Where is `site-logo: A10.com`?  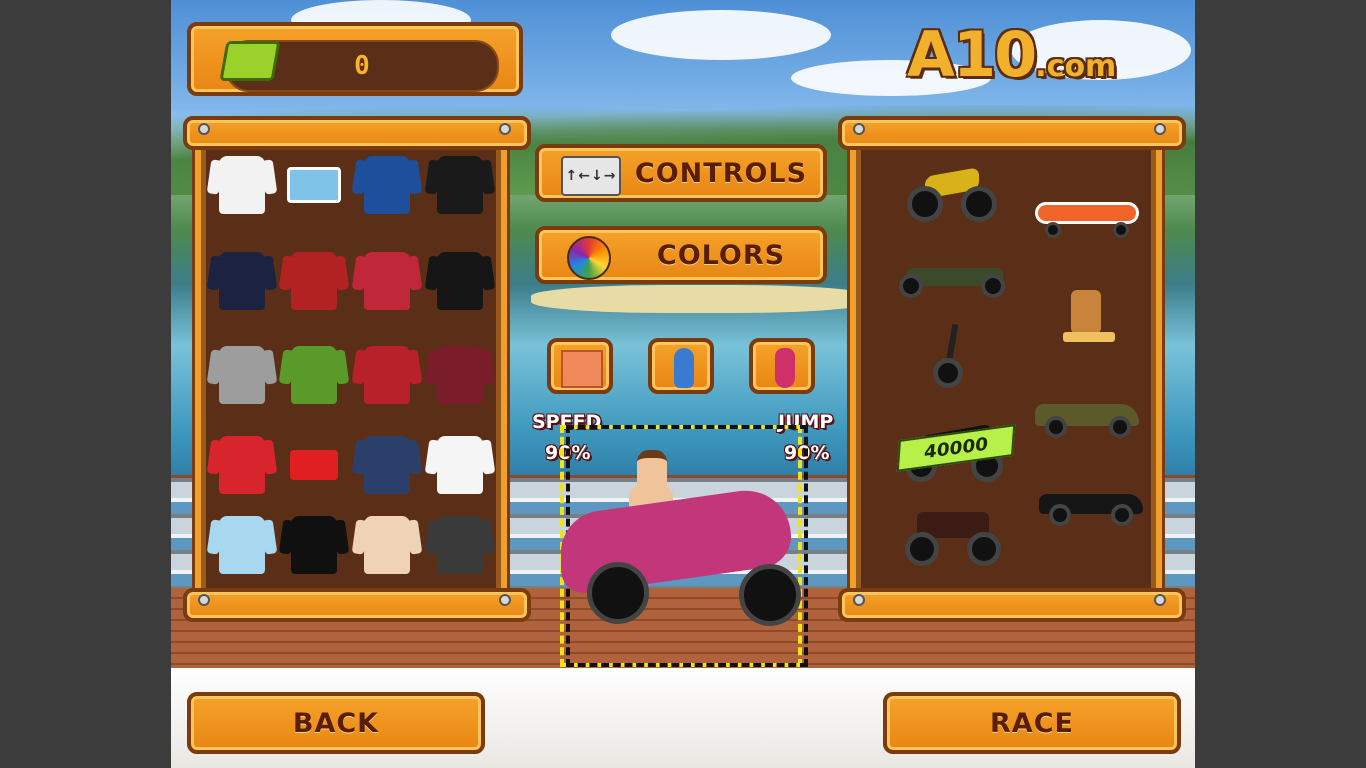 site-logo: A10.com is located at coordinates (1011, 54).